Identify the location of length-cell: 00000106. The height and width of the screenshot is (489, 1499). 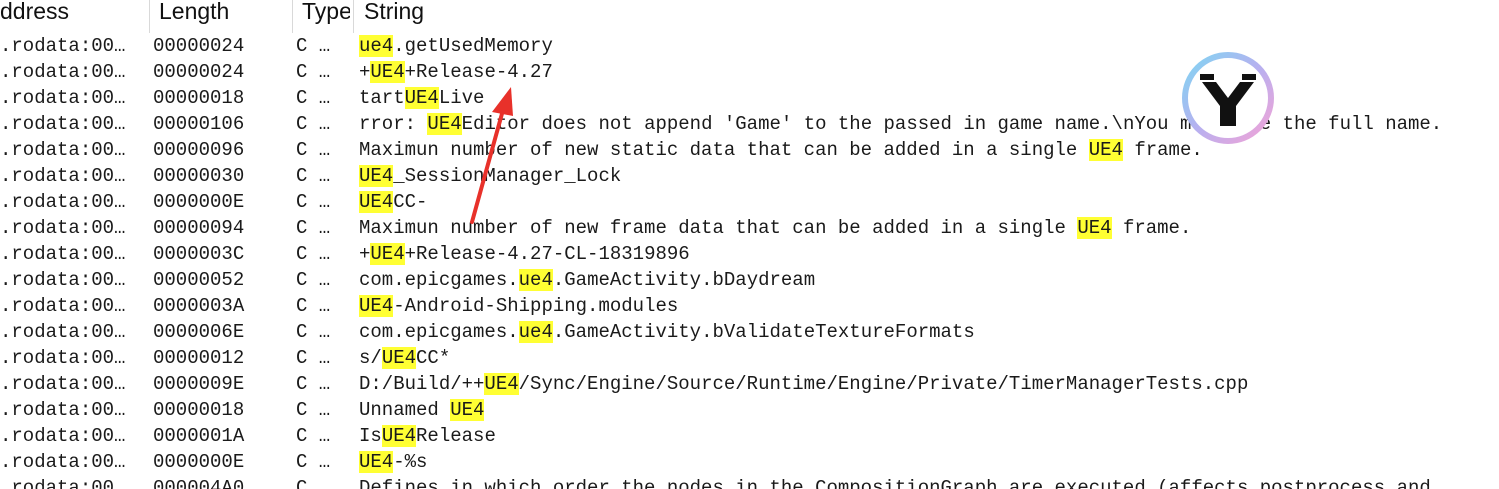
(199, 124).